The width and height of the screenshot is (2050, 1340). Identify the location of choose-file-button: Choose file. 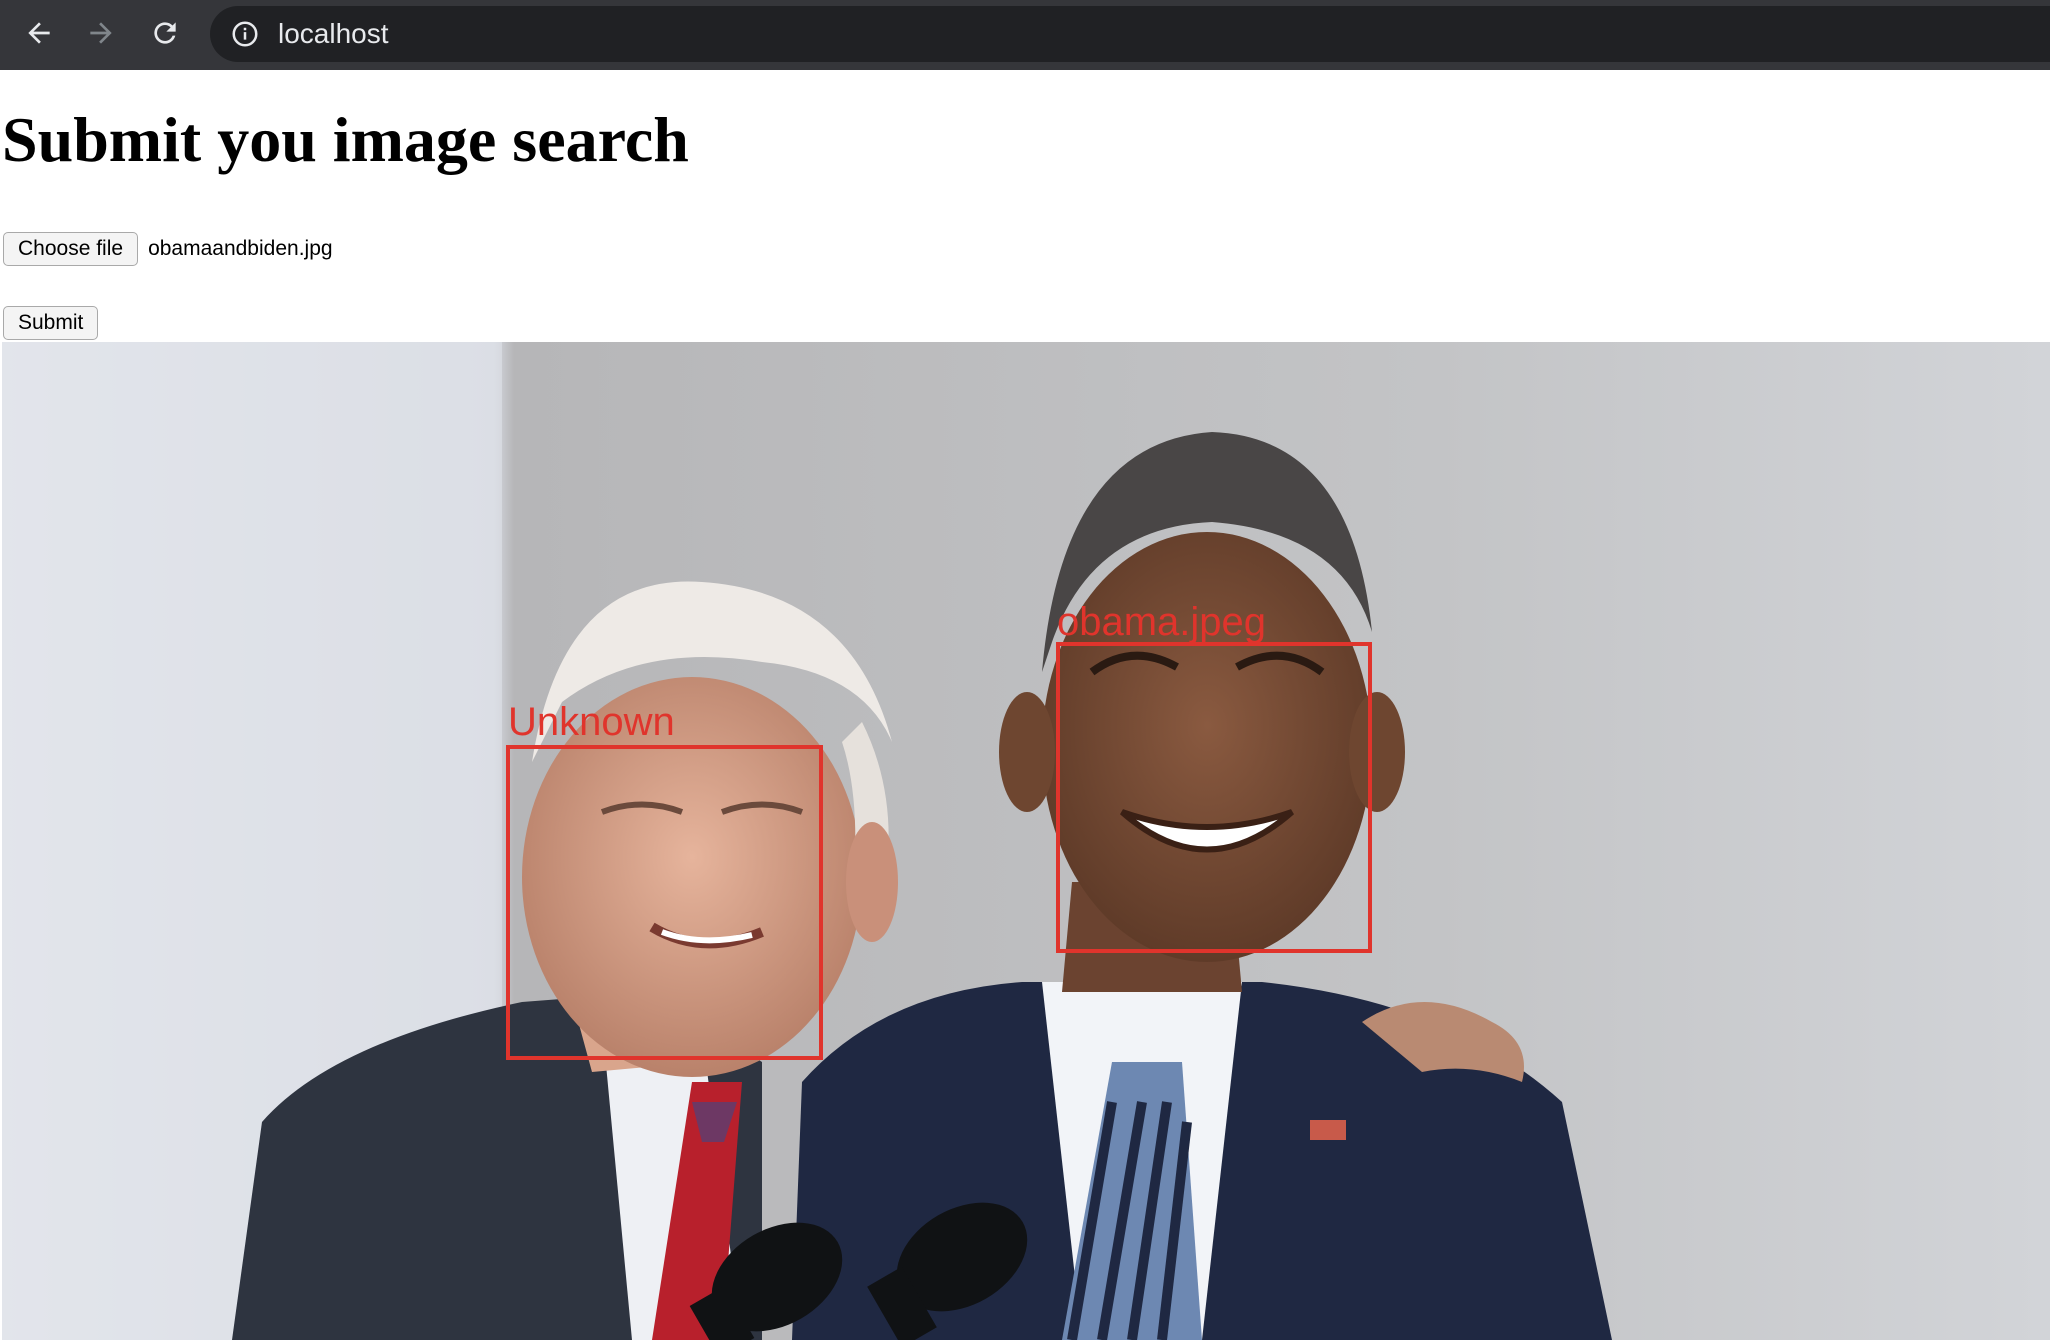
(71, 249).